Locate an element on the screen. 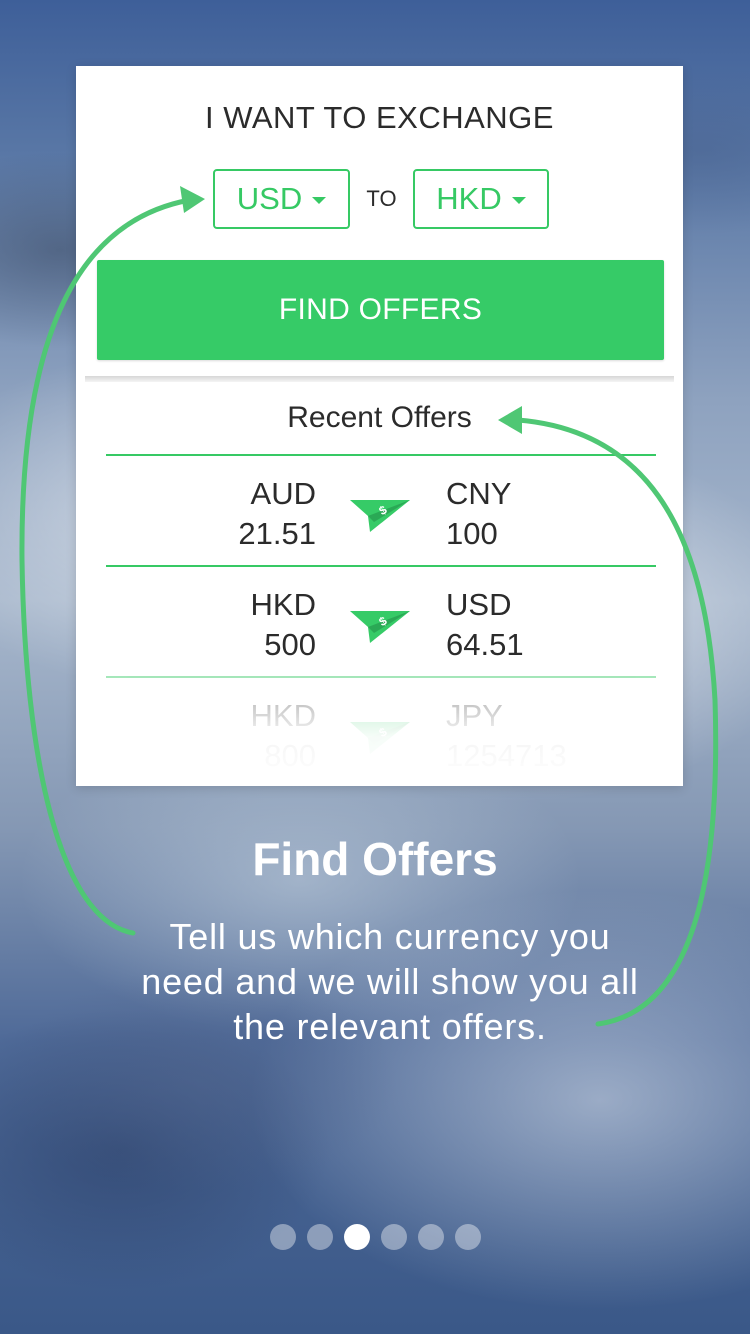 This screenshot has height=1334, width=750. offer-row: HKD 500 $ USD 64.51 is located at coordinates (381, 620).